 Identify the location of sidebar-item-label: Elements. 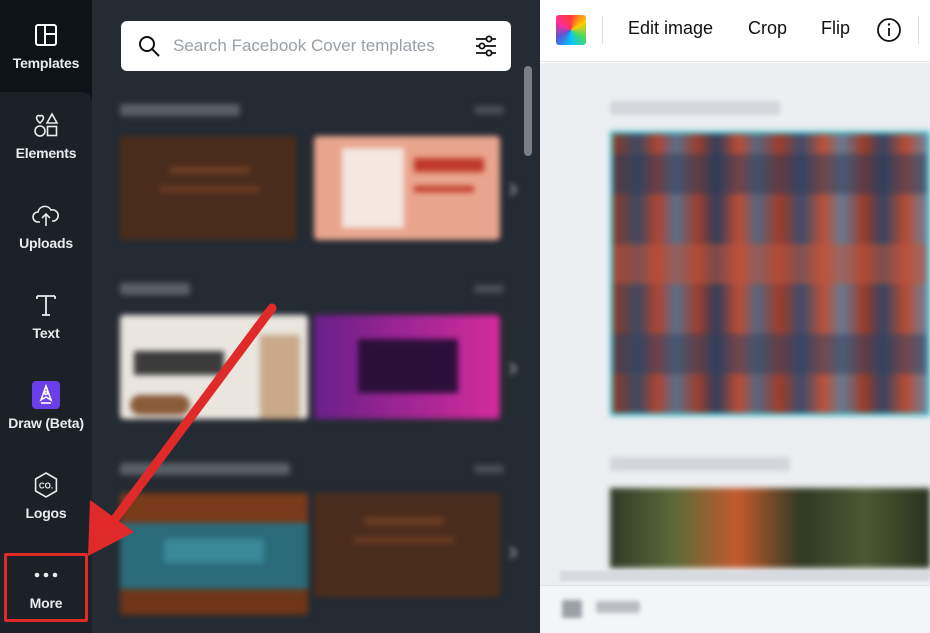
(46, 153).